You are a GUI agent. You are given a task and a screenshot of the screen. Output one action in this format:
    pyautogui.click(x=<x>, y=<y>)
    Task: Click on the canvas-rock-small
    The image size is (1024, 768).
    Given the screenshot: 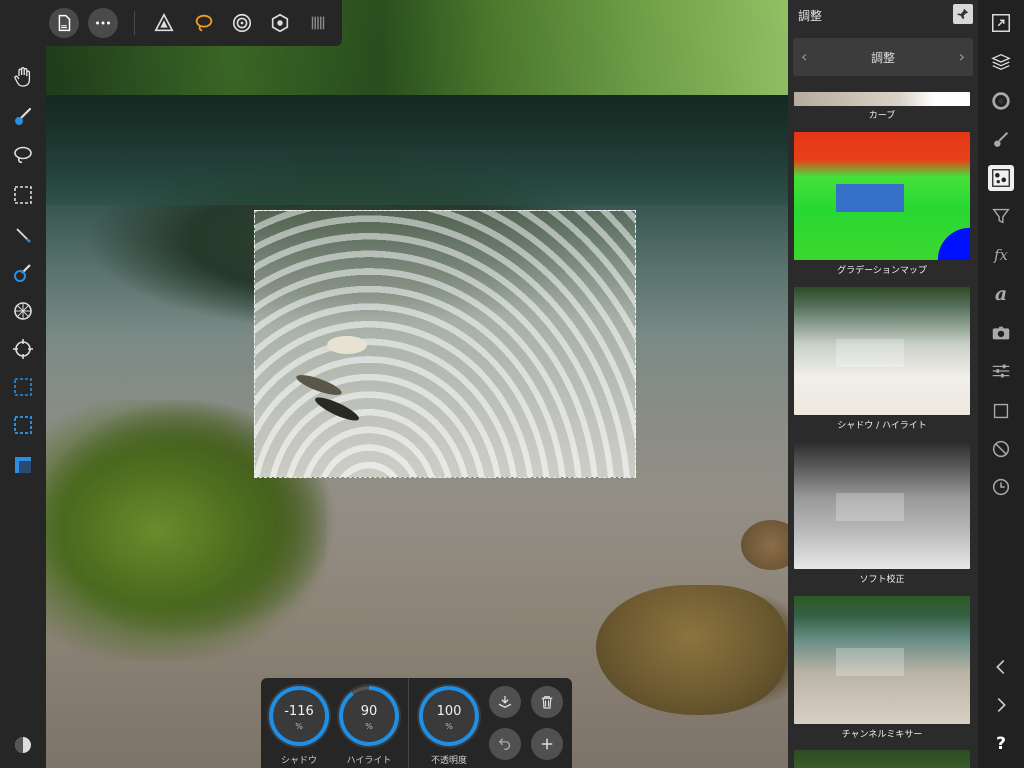 What is the action you would take?
    pyautogui.click(x=764, y=545)
    